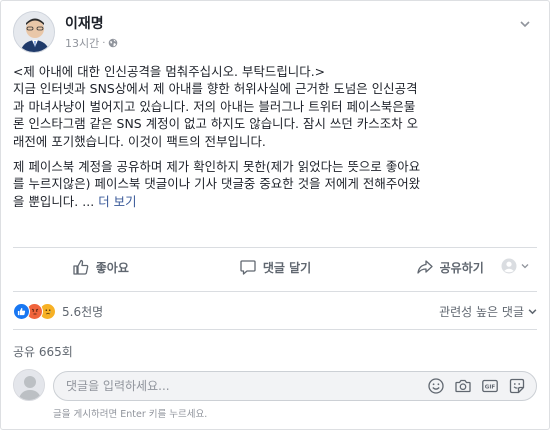 The image size is (550, 430). Describe the element at coordinates (139, 141) in the screenshot. I see `post-line: 래전에 포기했습니다. 이것이 팩트의 전부입니다.` at that location.